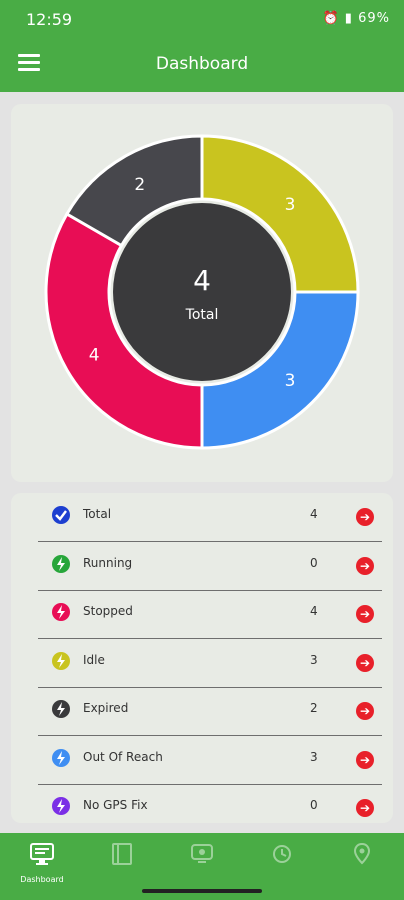 The width and height of the screenshot is (404, 900). I want to click on signal-icon: ▮, so click(348, 18).